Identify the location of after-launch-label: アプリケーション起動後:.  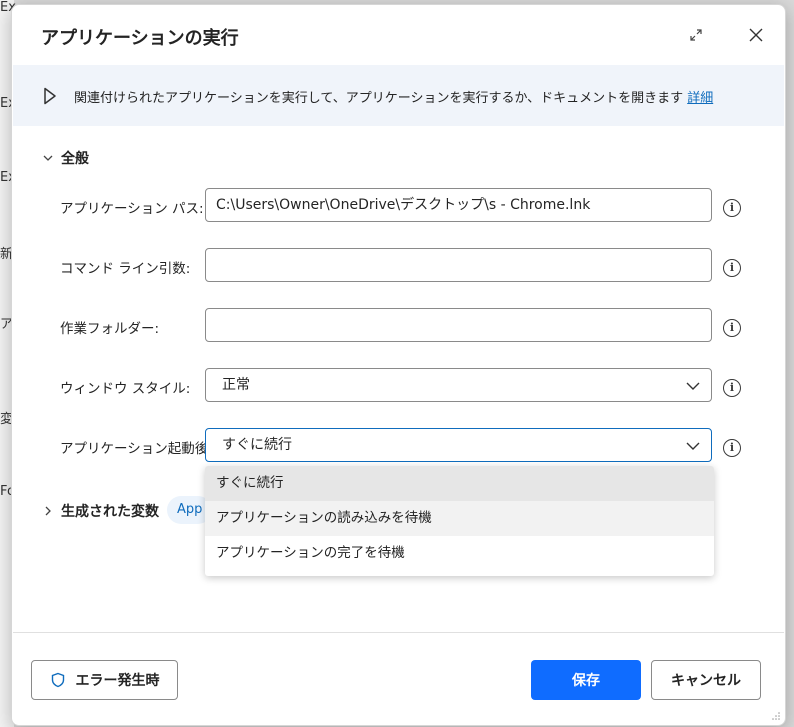
(136, 449).